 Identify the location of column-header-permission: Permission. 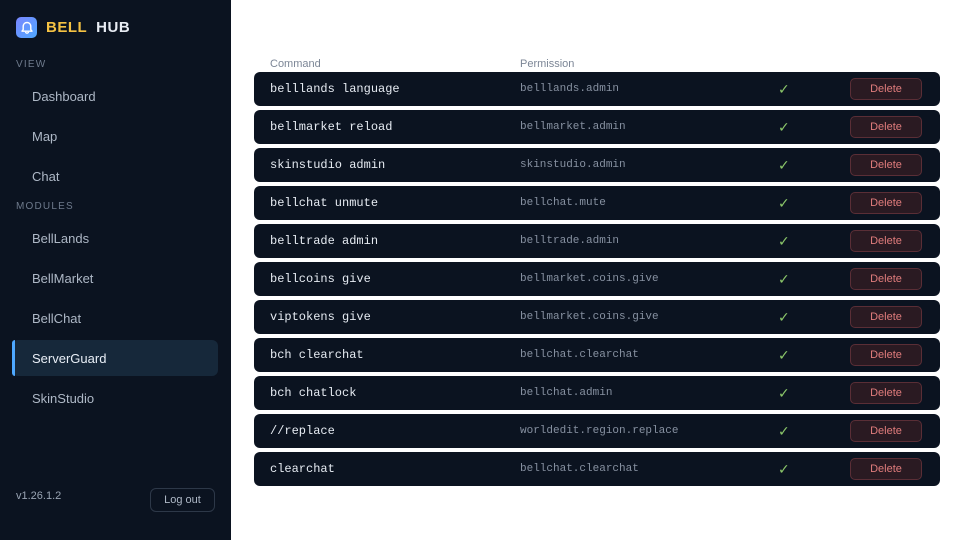
(547, 64).